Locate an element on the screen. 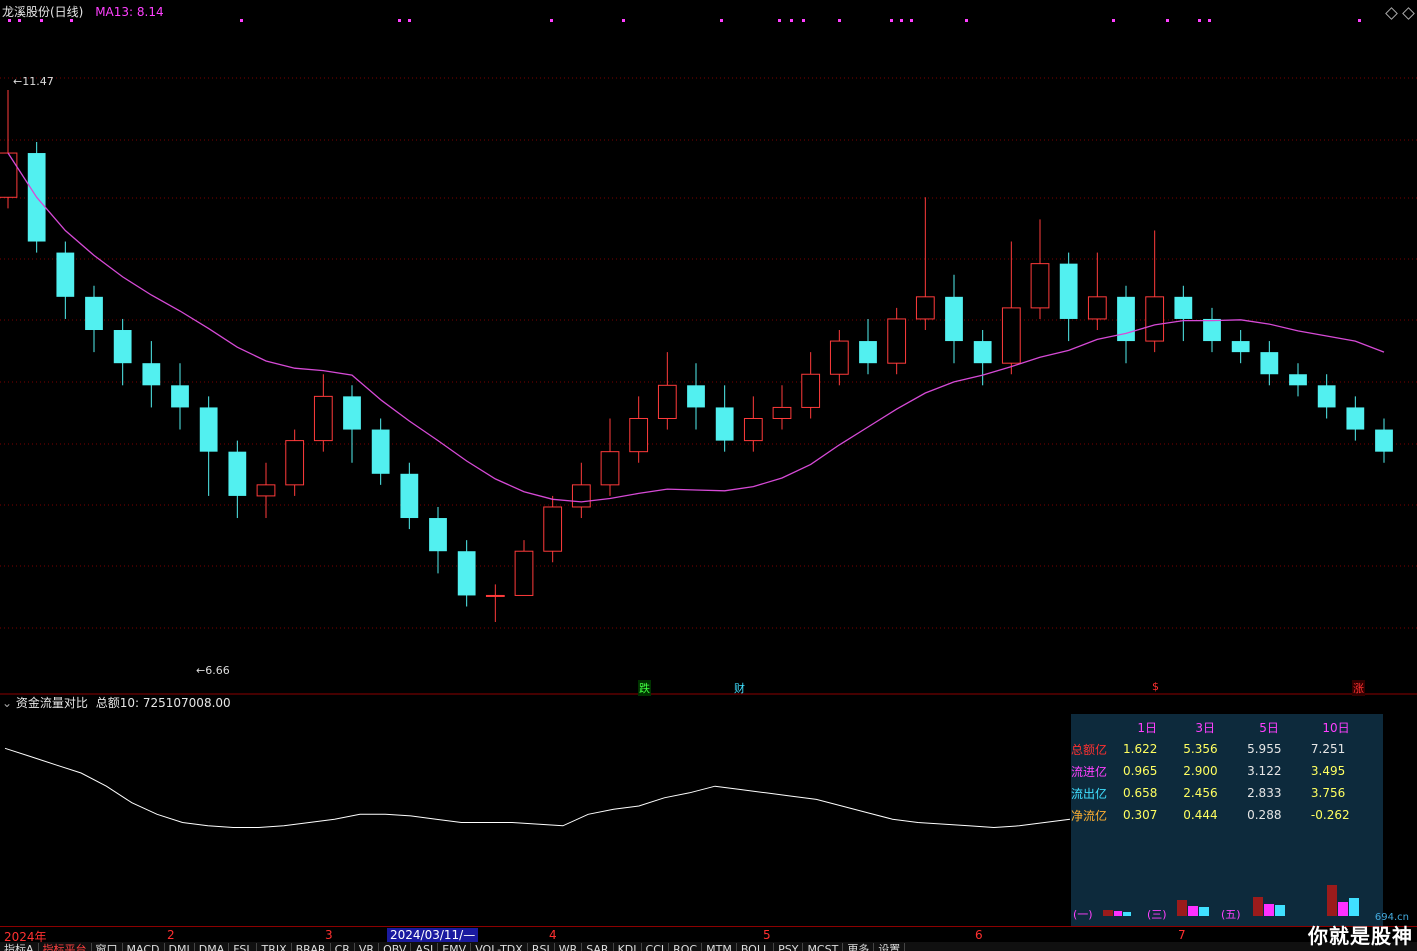  tab-19: CCI is located at coordinates (656, 947).